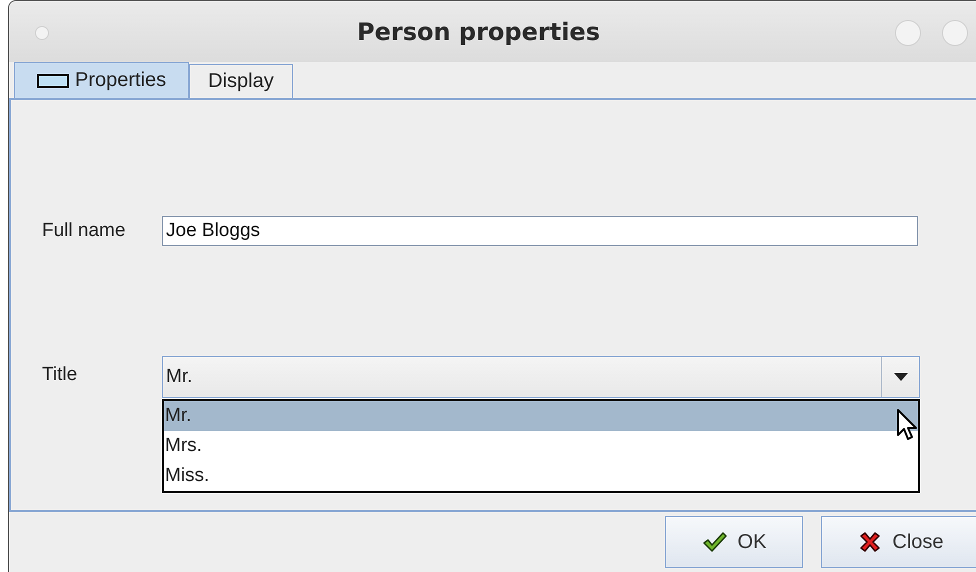 The image size is (976, 572). I want to click on tab: Properties, so click(102, 80).